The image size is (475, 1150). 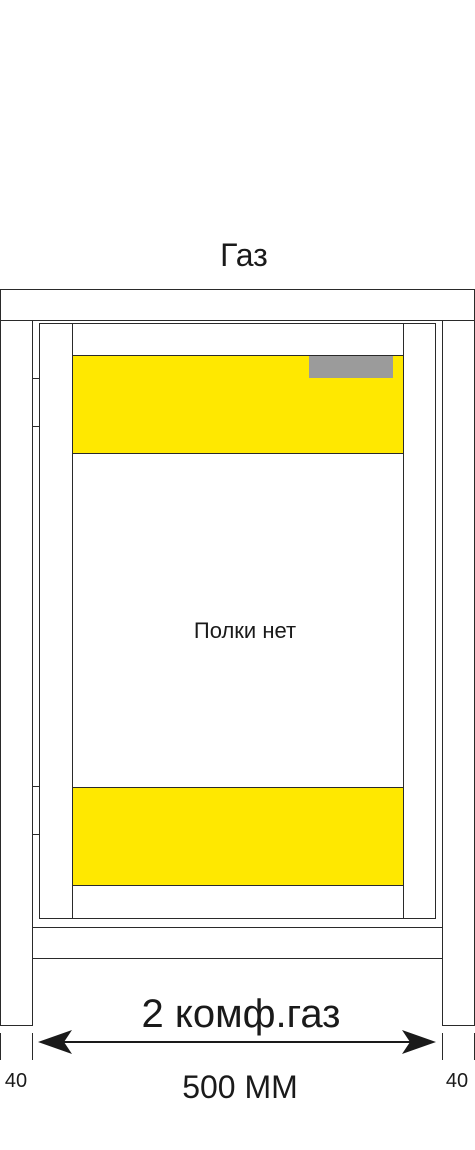 I want to click on side-right-dimension: 40, so click(x=457, y=1081).